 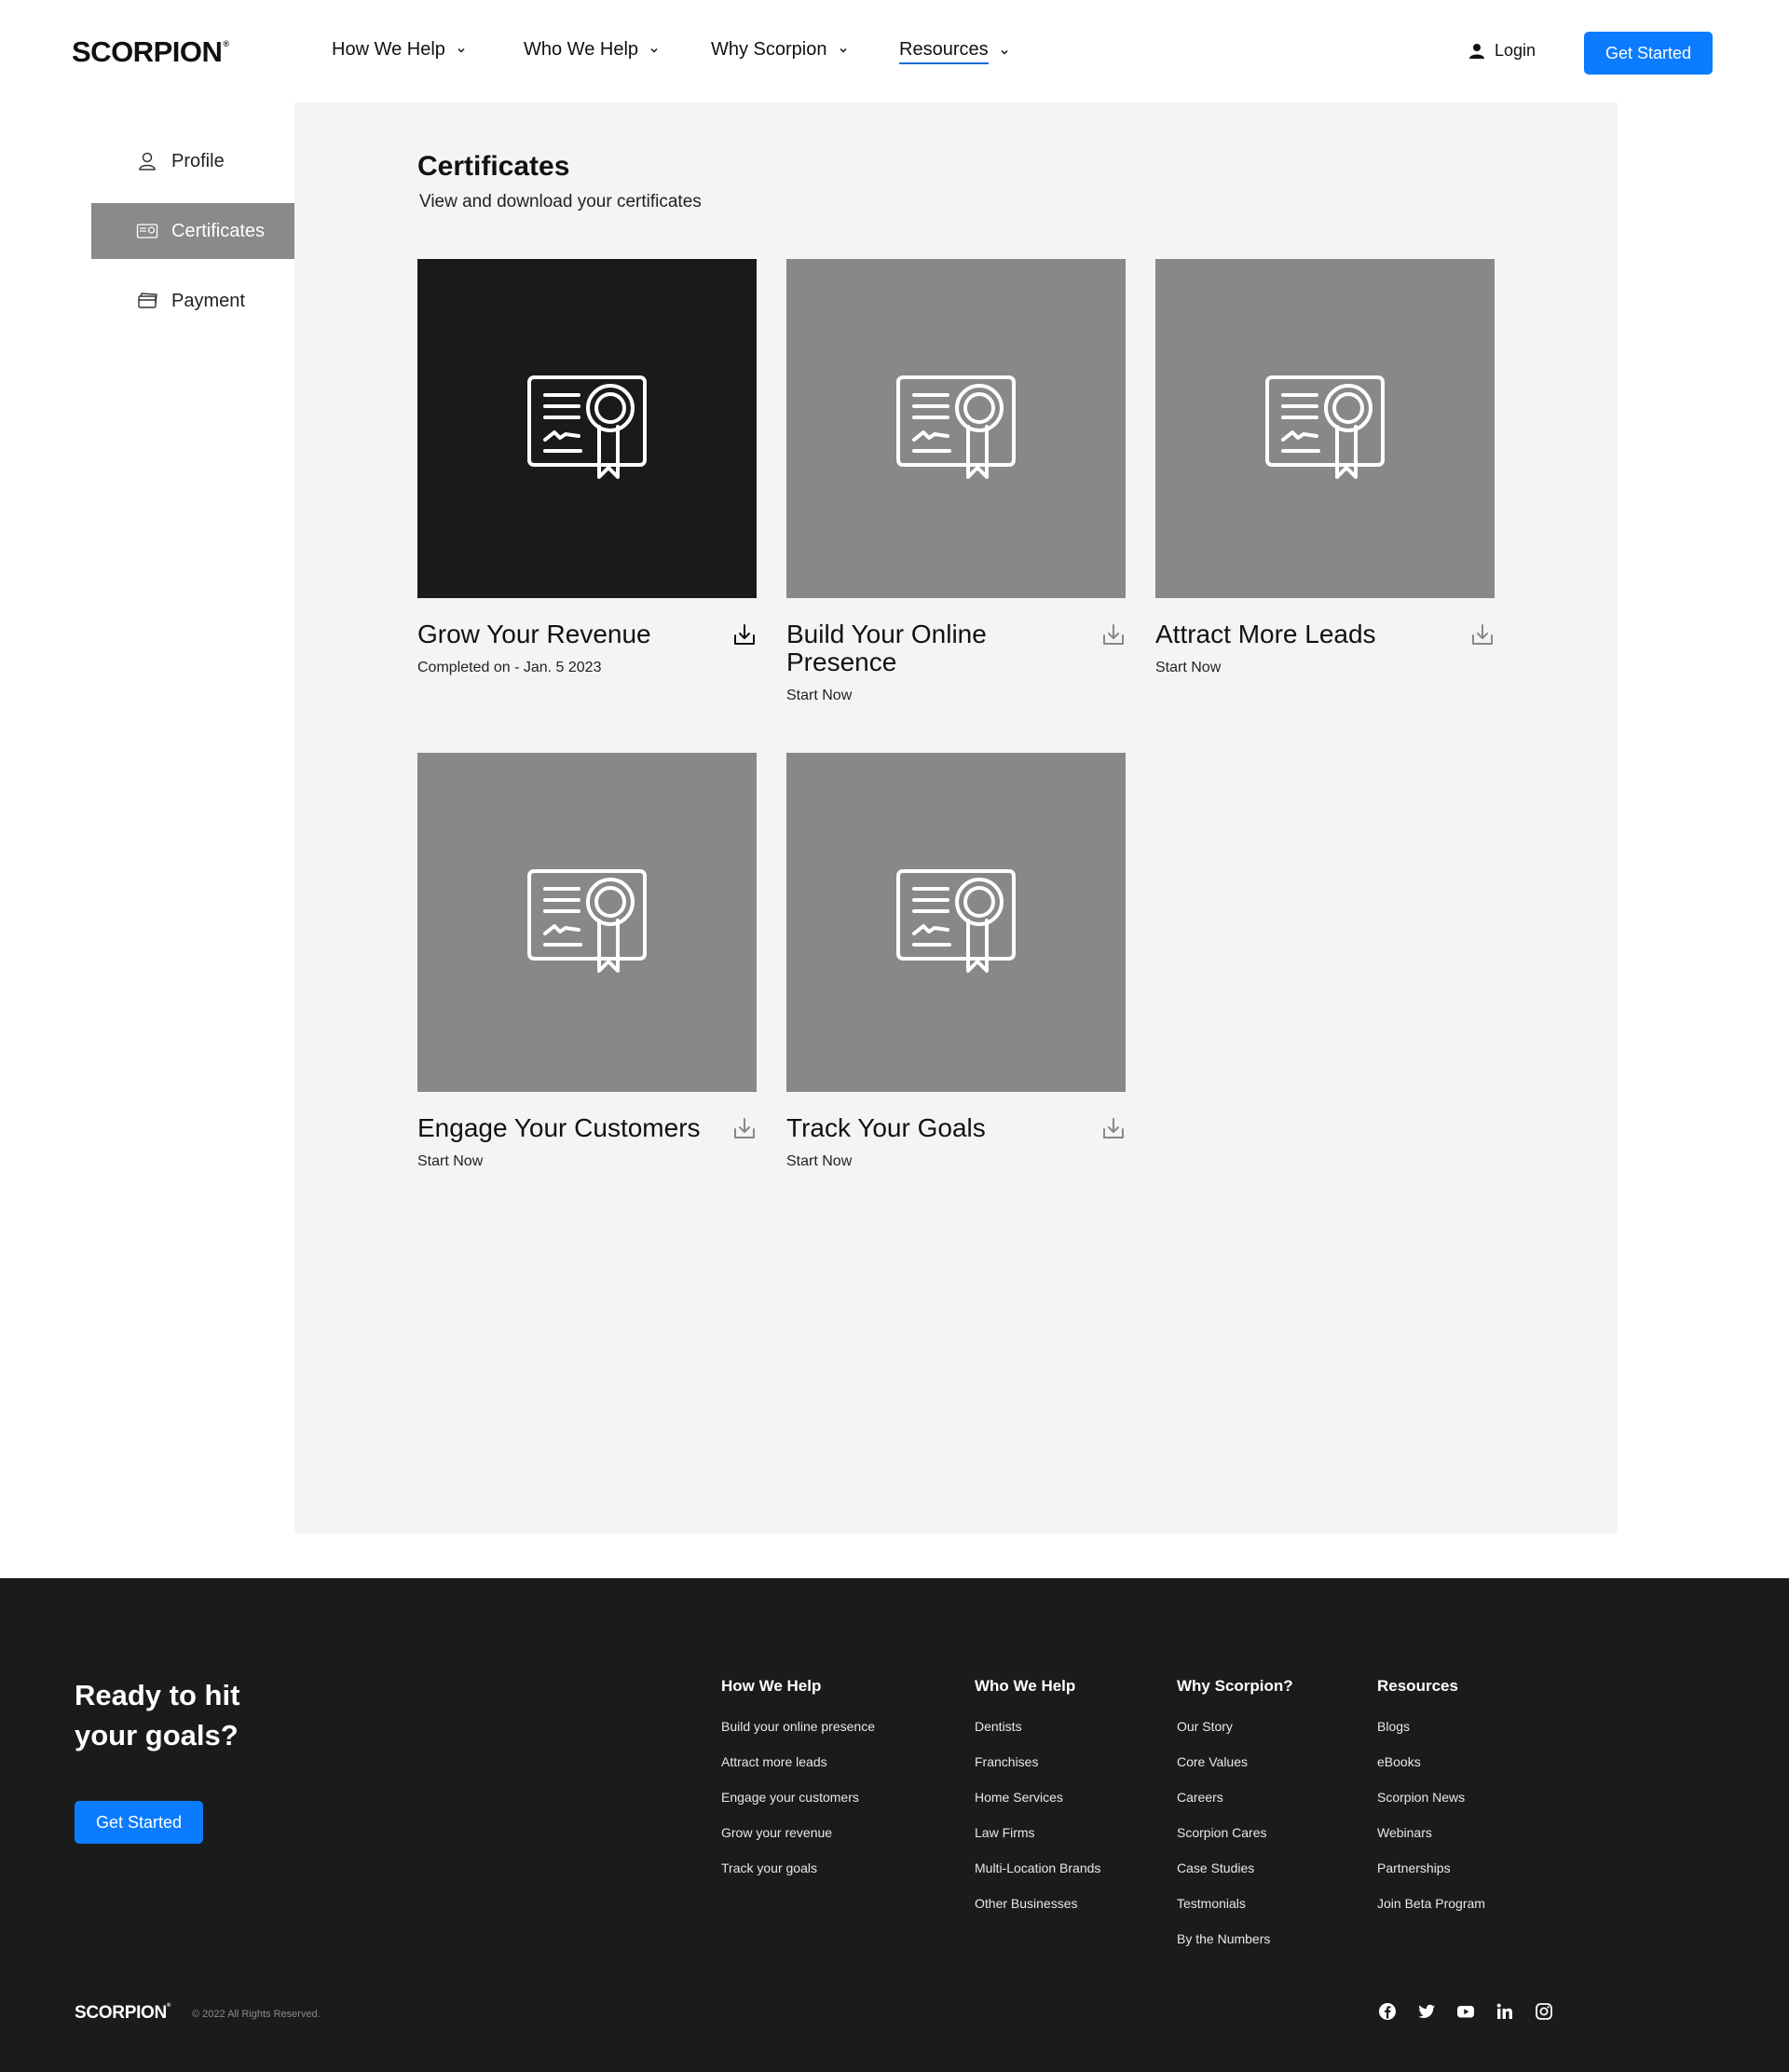 What do you see at coordinates (1037, 1904) in the screenshot?
I see `footer-link: Other Businesses` at bounding box center [1037, 1904].